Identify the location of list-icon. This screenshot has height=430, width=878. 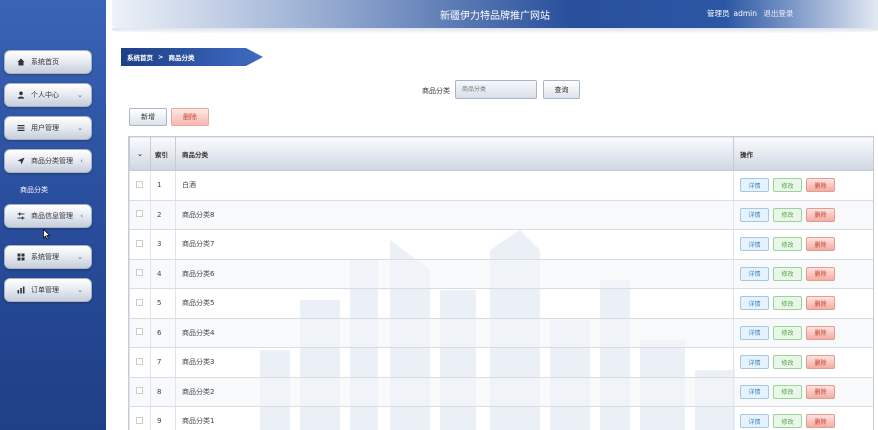
(21, 128).